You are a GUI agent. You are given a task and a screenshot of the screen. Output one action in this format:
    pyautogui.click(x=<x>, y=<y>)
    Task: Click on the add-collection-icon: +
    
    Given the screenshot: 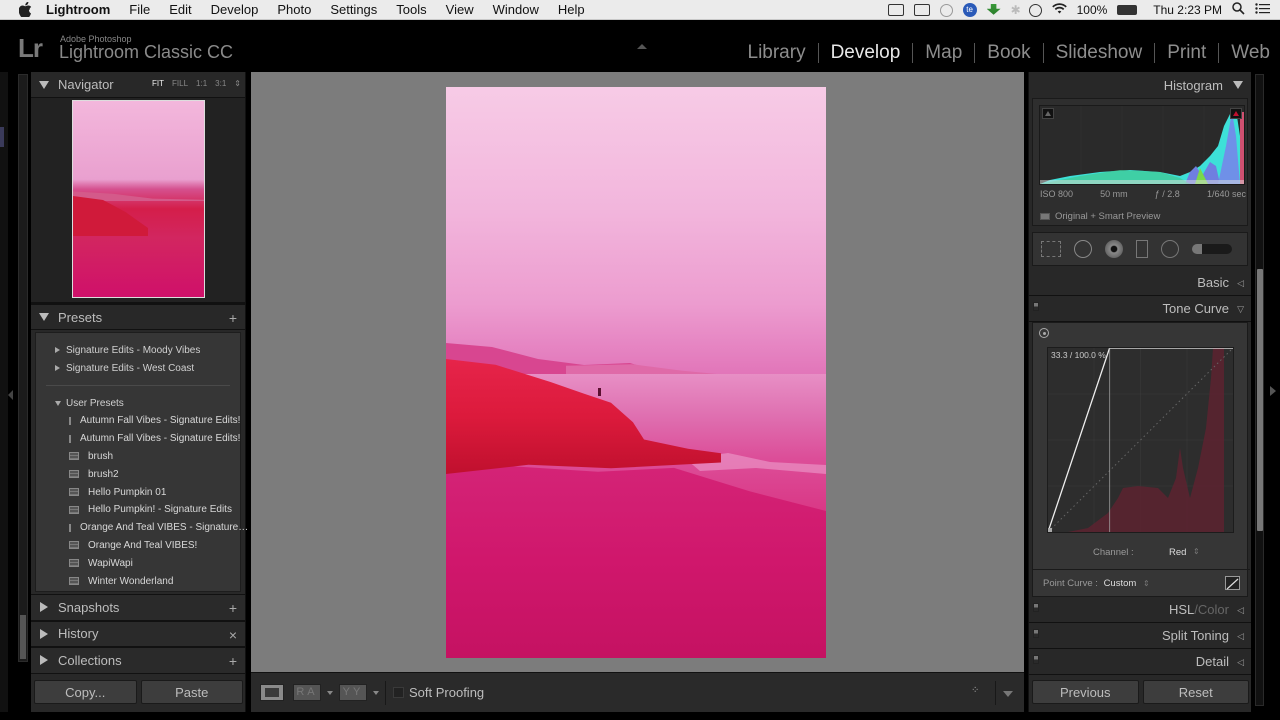 What is the action you would take?
    pyautogui.click(x=233, y=661)
    